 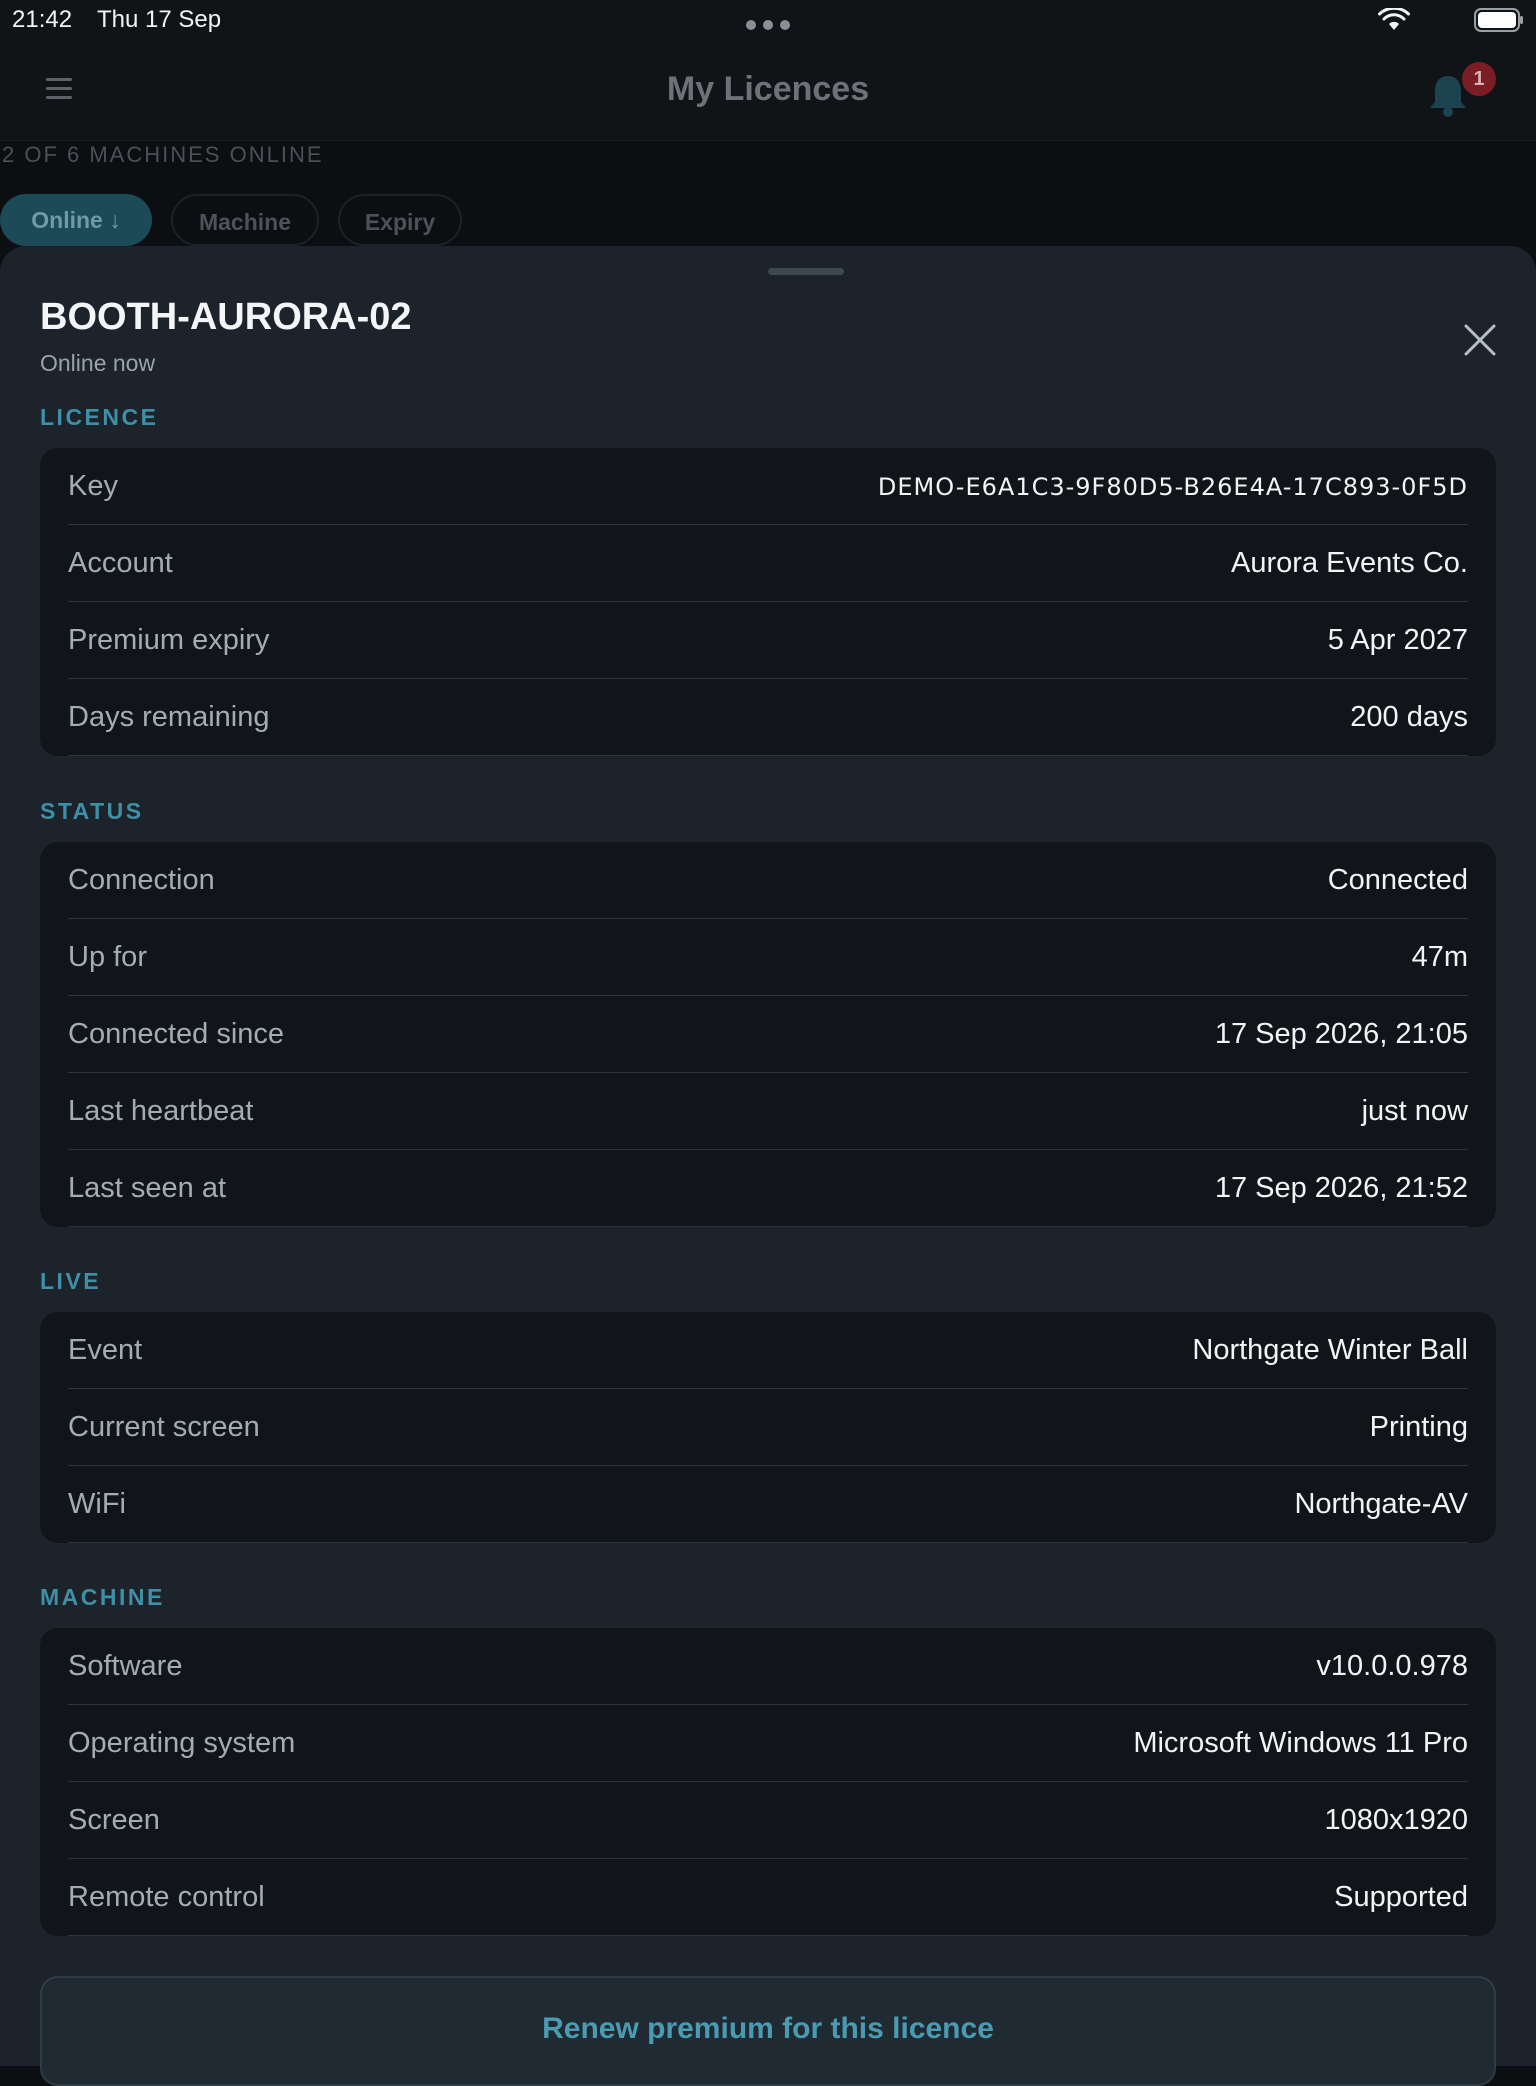 I want to click on detail-value: 1080x1920, so click(x=1396, y=1820).